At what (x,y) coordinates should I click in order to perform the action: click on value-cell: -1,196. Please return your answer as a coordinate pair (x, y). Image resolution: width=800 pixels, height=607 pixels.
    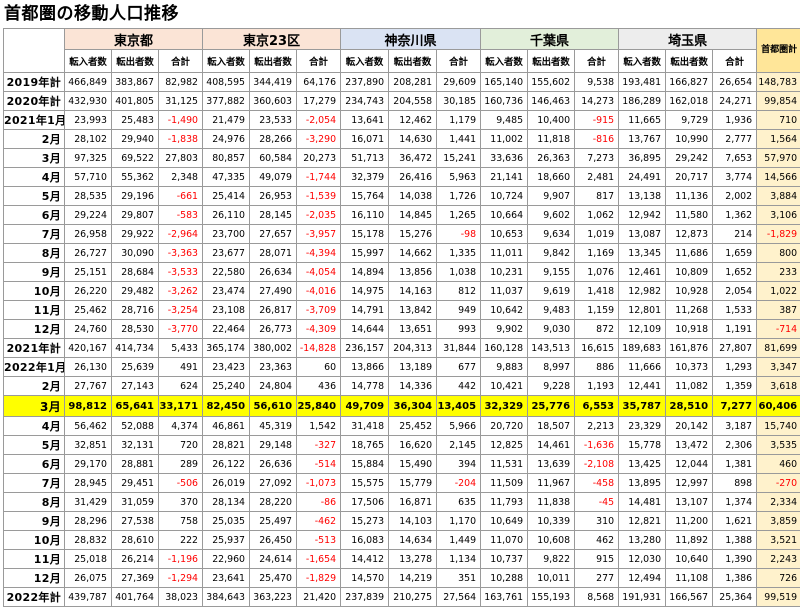
    Looking at the image, I should click on (181, 559).